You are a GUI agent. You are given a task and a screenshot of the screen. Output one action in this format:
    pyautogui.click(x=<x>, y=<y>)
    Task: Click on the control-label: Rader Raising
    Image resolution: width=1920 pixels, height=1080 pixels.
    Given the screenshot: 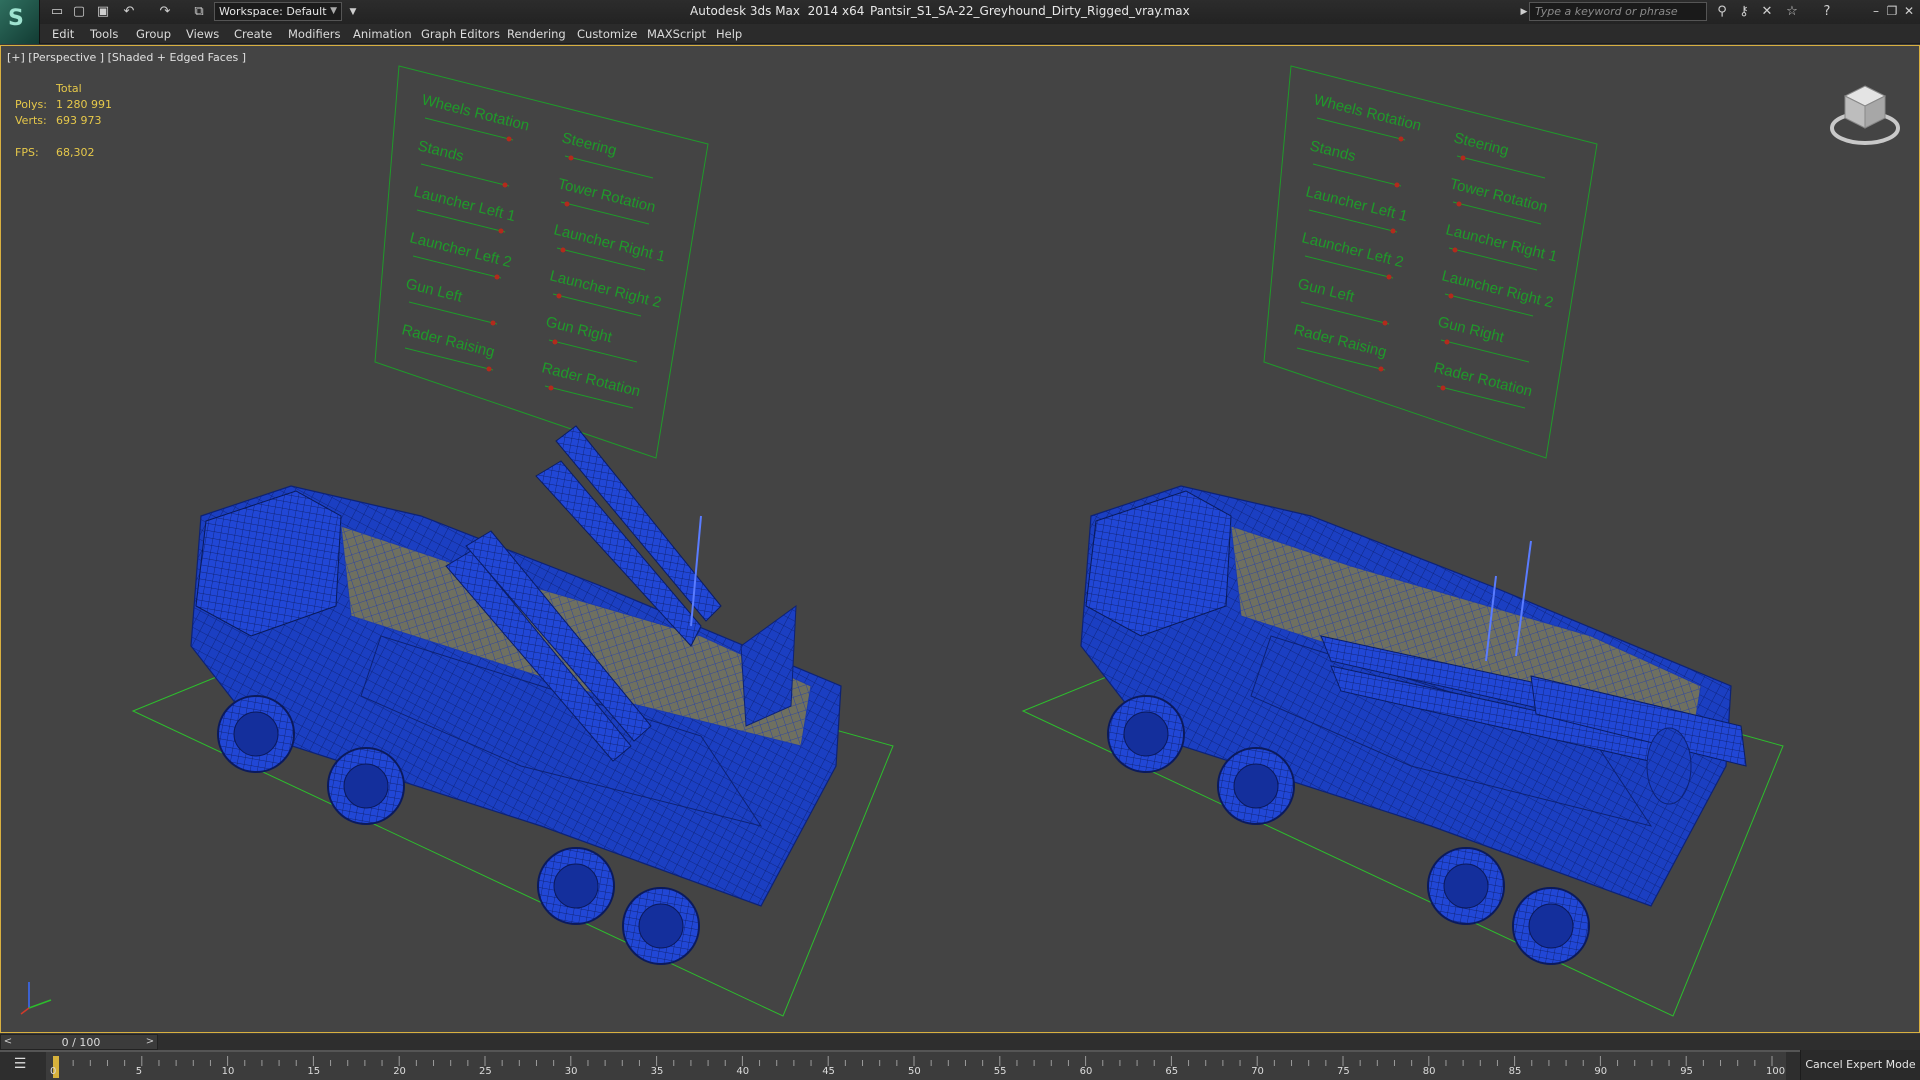 What is the action you would take?
    pyautogui.click(x=448, y=340)
    